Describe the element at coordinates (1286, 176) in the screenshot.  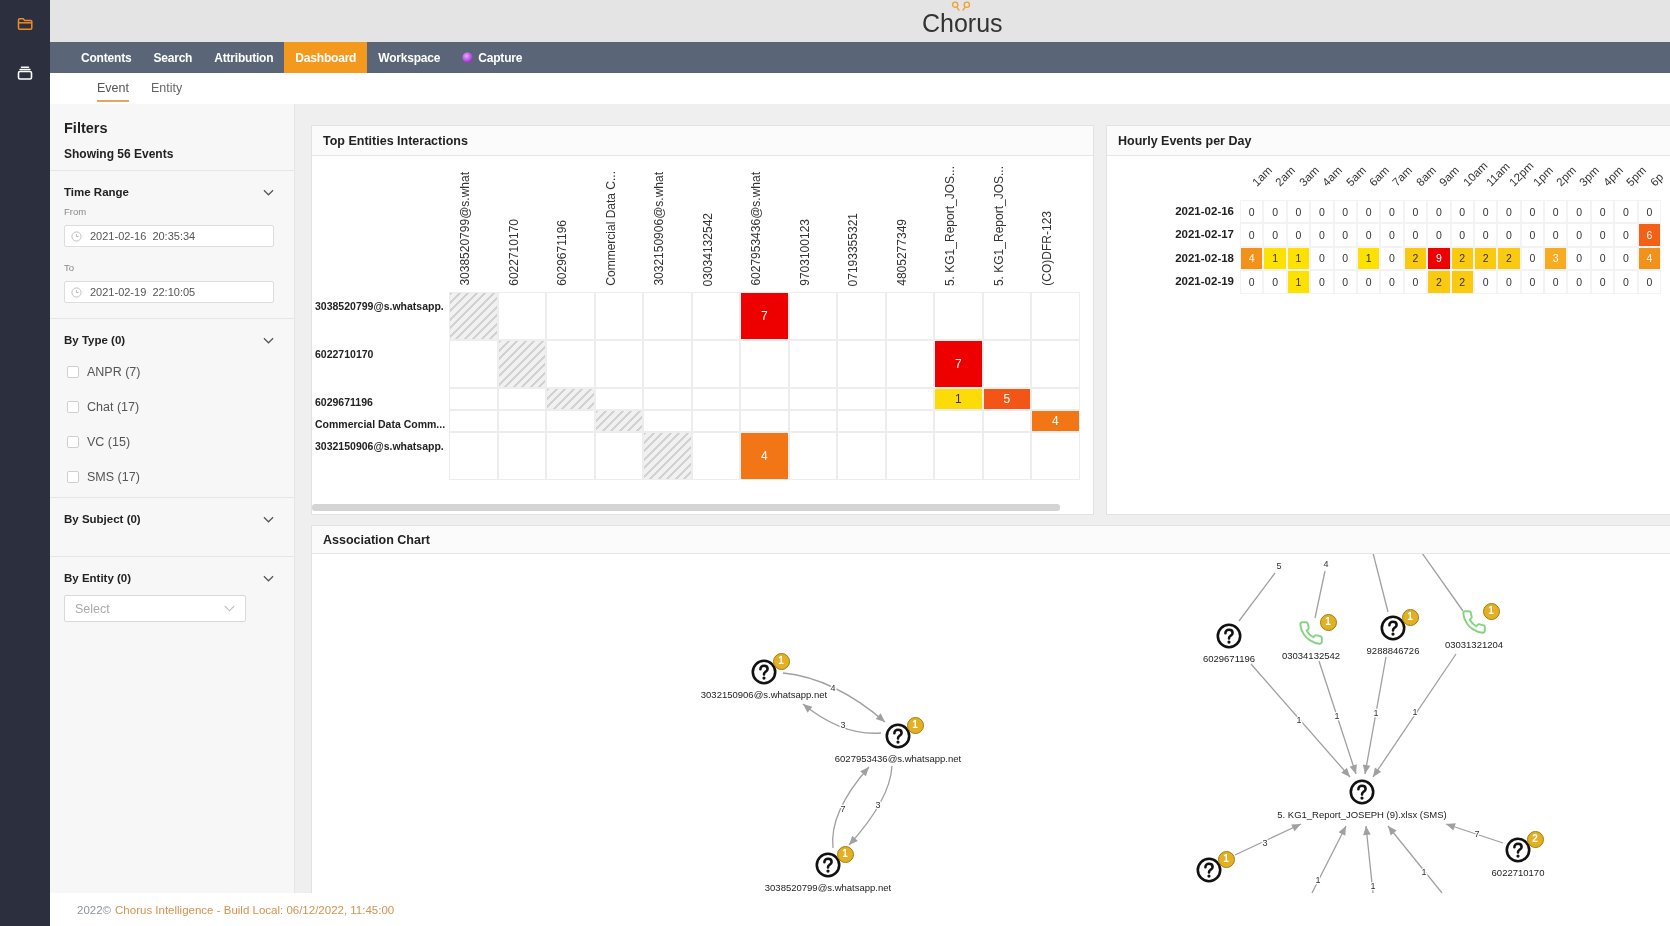
I see `hour-label: 2am` at that location.